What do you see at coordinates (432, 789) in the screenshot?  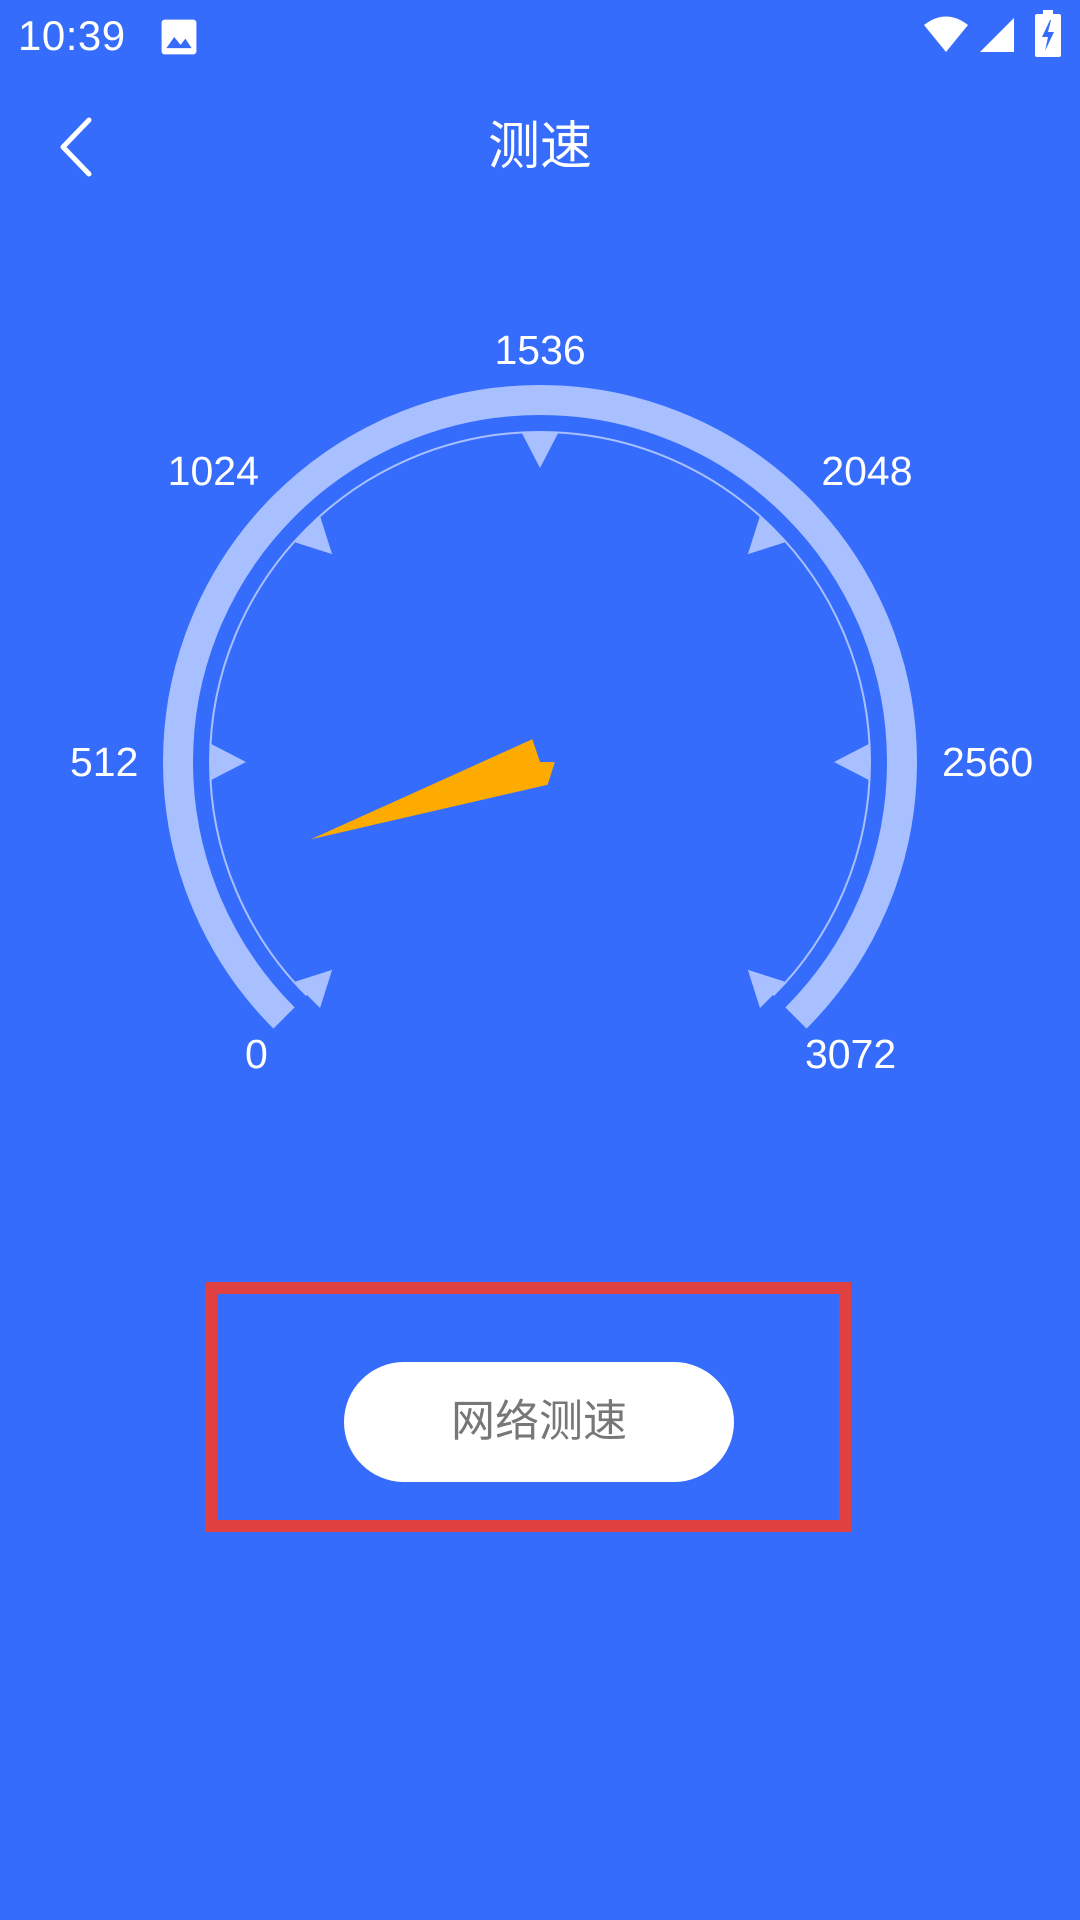 I see `gauge-needle` at bounding box center [432, 789].